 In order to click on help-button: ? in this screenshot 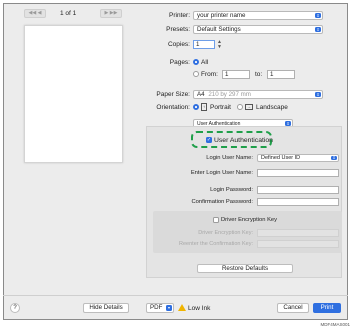, I will do `click(15, 308)`.